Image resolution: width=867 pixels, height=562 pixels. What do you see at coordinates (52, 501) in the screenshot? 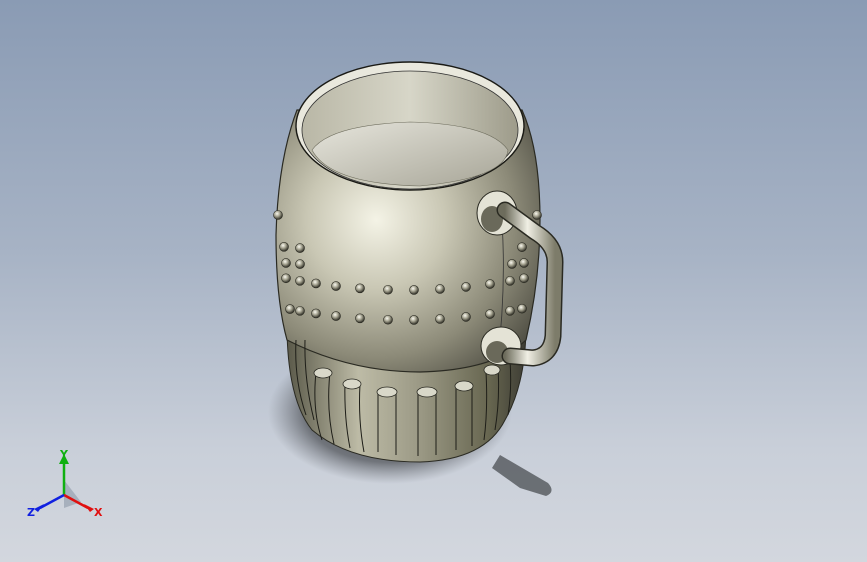
I see `z-axis` at bounding box center [52, 501].